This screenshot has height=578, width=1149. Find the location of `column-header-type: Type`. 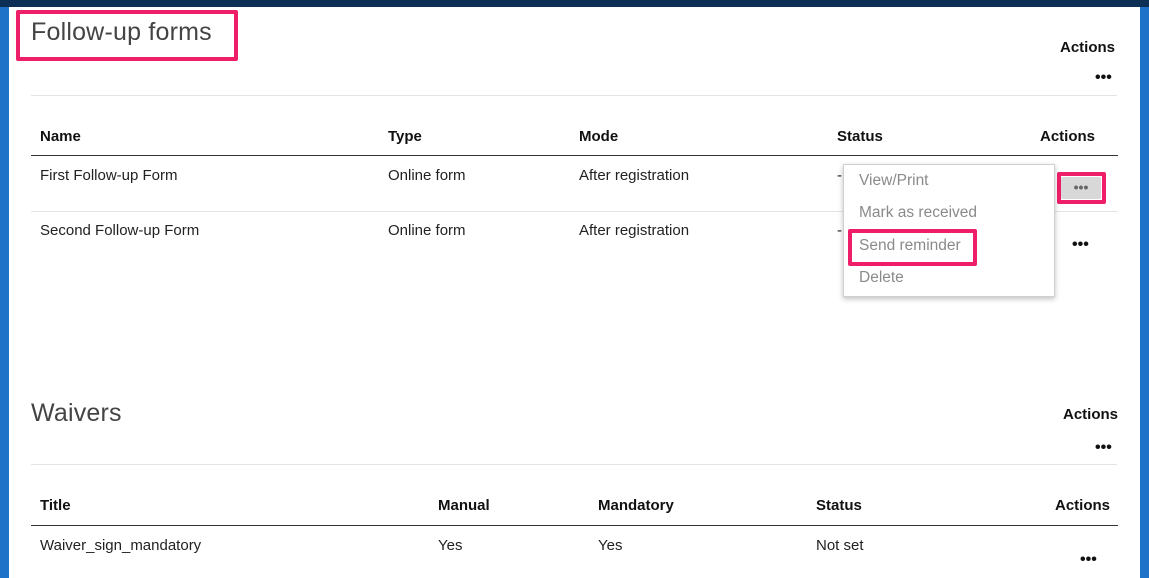

column-header-type: Type is located at coordinates (405, 136).